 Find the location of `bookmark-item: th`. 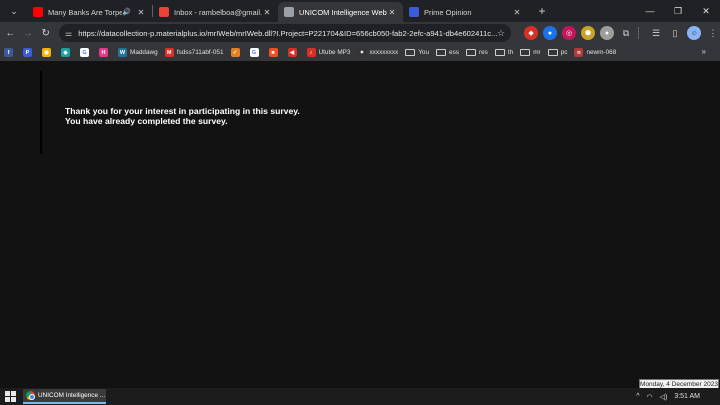

bookmark-item: th is located at coordinates (503, 52).